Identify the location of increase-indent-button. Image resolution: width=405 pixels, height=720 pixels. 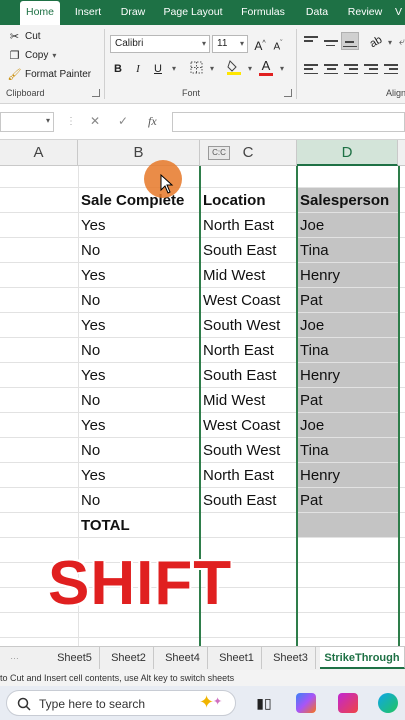
(391, 69).